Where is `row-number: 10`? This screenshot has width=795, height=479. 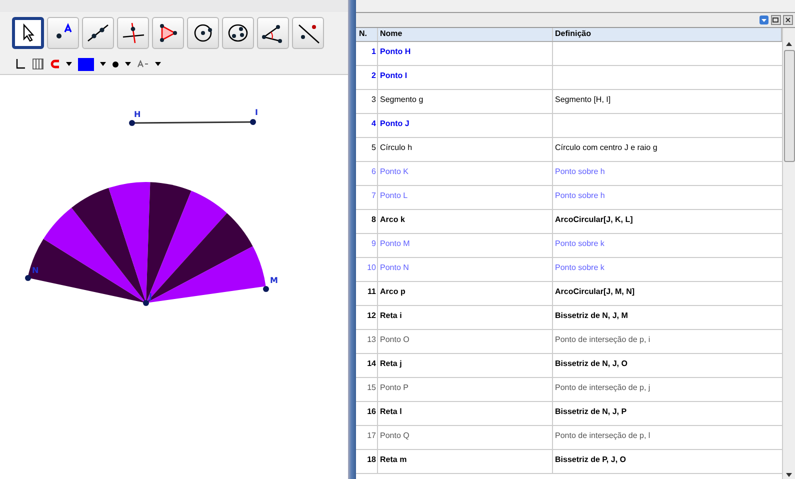 row-number: 10 is located at coordinates (371, 267).